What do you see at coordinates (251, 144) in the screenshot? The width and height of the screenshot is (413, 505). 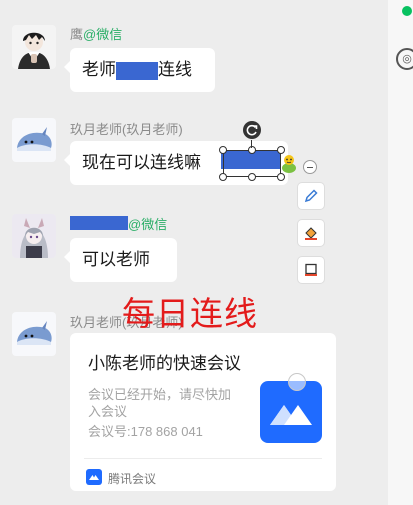 I see `rotate-stem` at bounding box center [251, 144].